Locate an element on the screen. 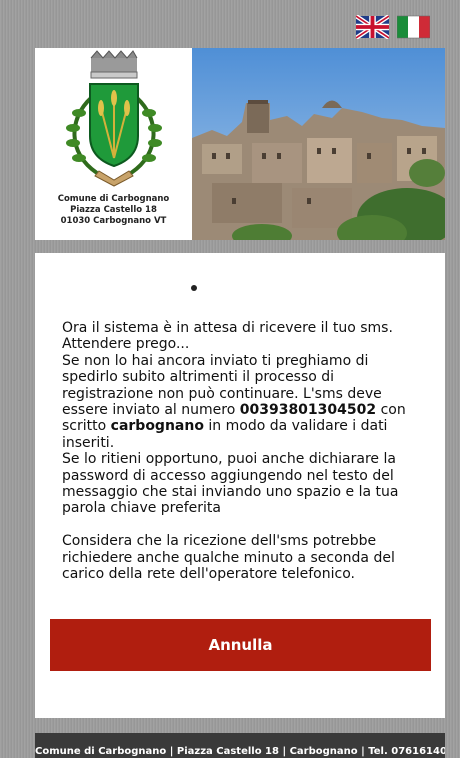 This screenshot has height=758, width=460. address-line-3: 01030 Carbognano VT is located at coordinates (113, 221).